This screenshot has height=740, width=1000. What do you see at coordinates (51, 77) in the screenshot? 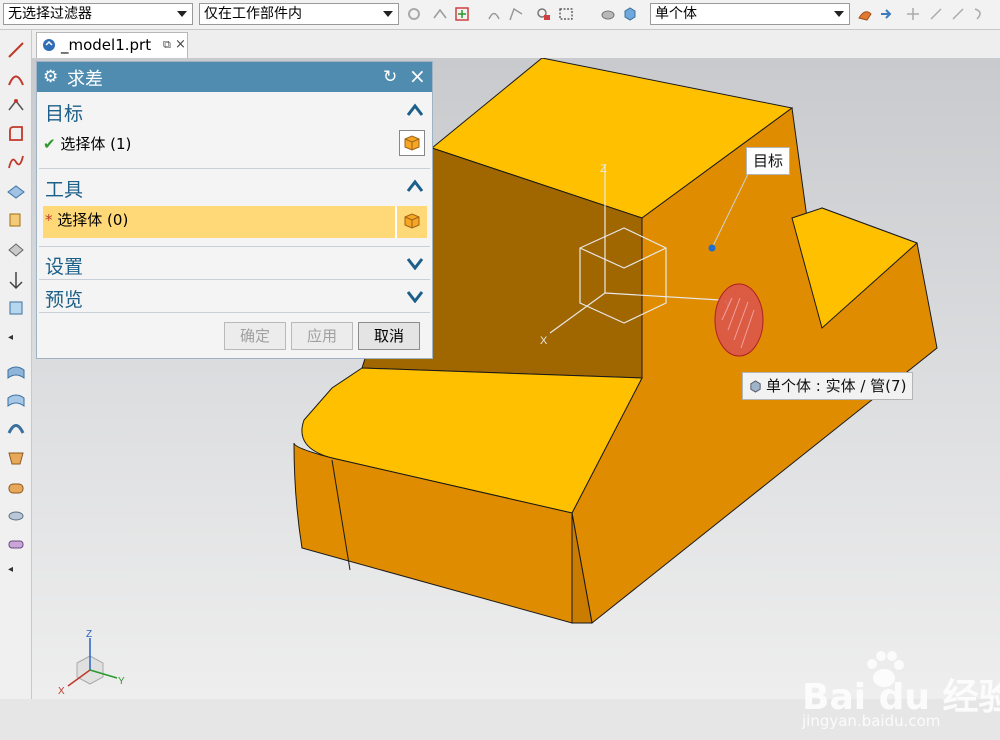
I see `gear-icon: ⚙` at bounding box center [51, 77].